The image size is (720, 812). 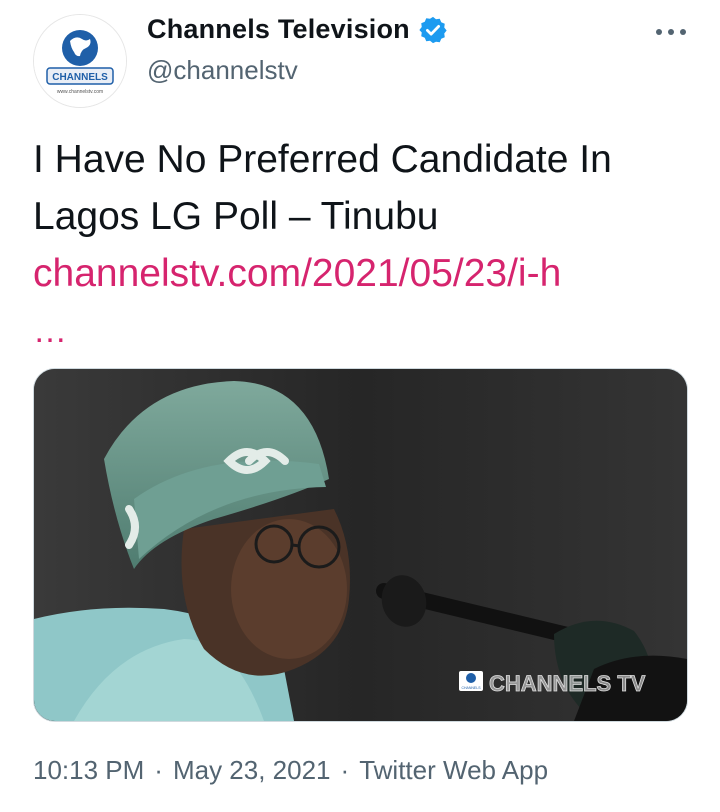 I want to click on tweet-time: 10:13 PM, so click(x=88, y=770).